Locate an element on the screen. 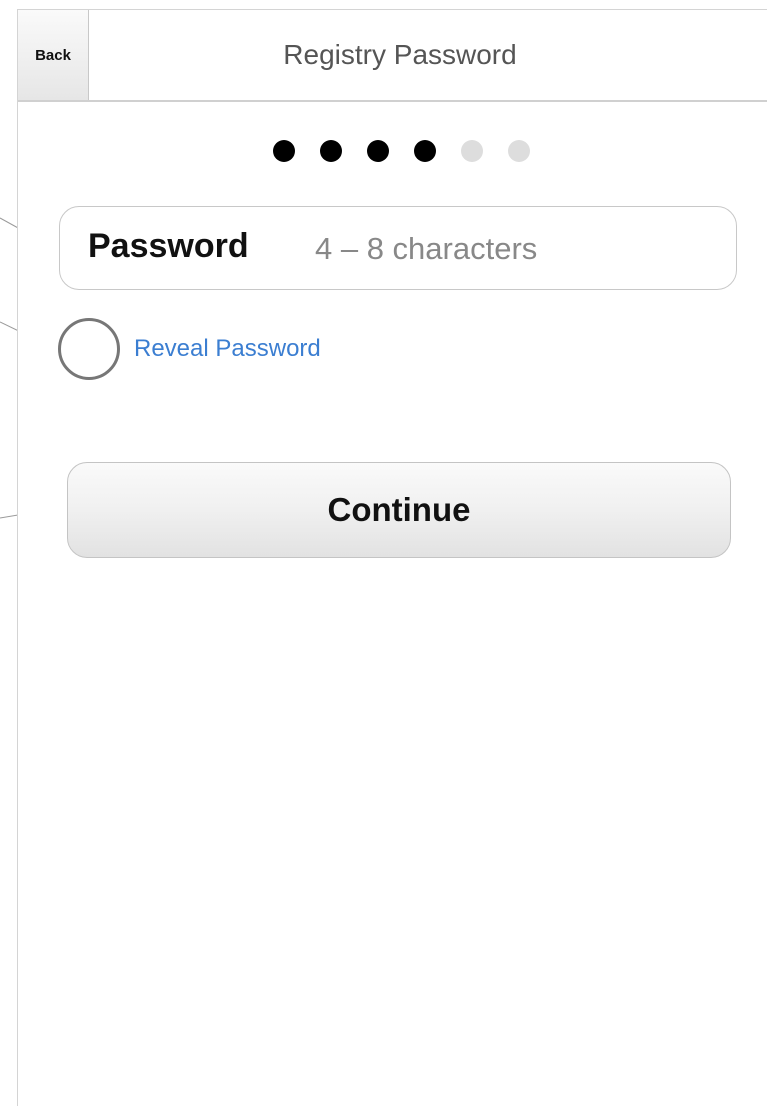  page-title: Registry Password is located at coordinates (400, 54).